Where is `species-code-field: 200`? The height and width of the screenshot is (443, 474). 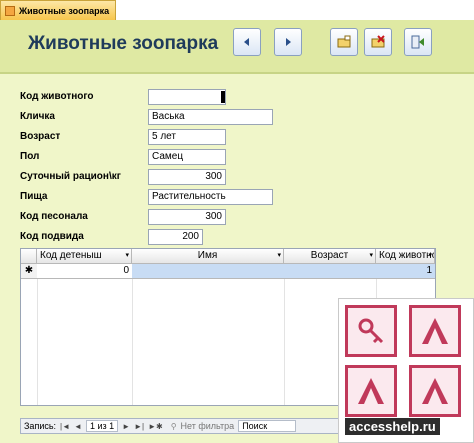 species-code-field: 200 is located at coordinates (175, 237).